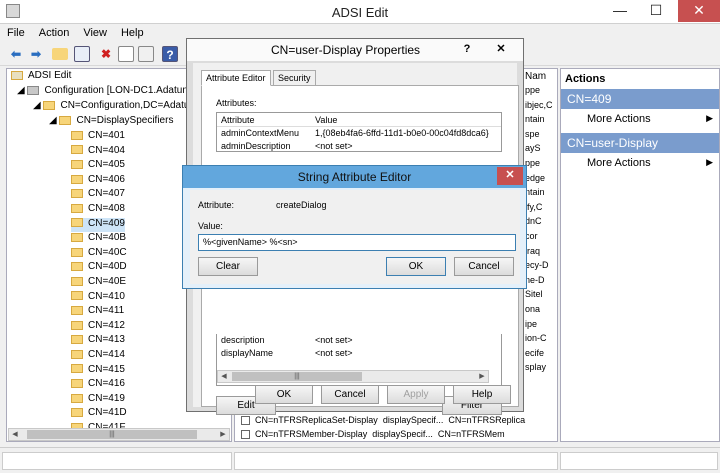  Describe the element at coordinates (531, 326) in the screenshot. I see `list-item: ipe` at that location.